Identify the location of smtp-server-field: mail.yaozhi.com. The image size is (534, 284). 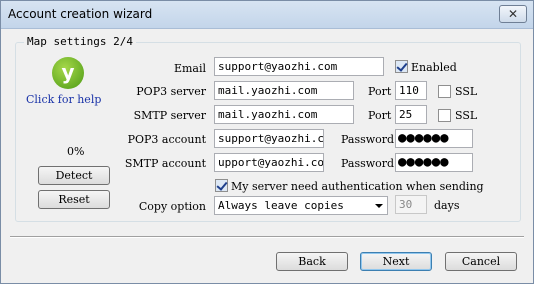
(284, 114).